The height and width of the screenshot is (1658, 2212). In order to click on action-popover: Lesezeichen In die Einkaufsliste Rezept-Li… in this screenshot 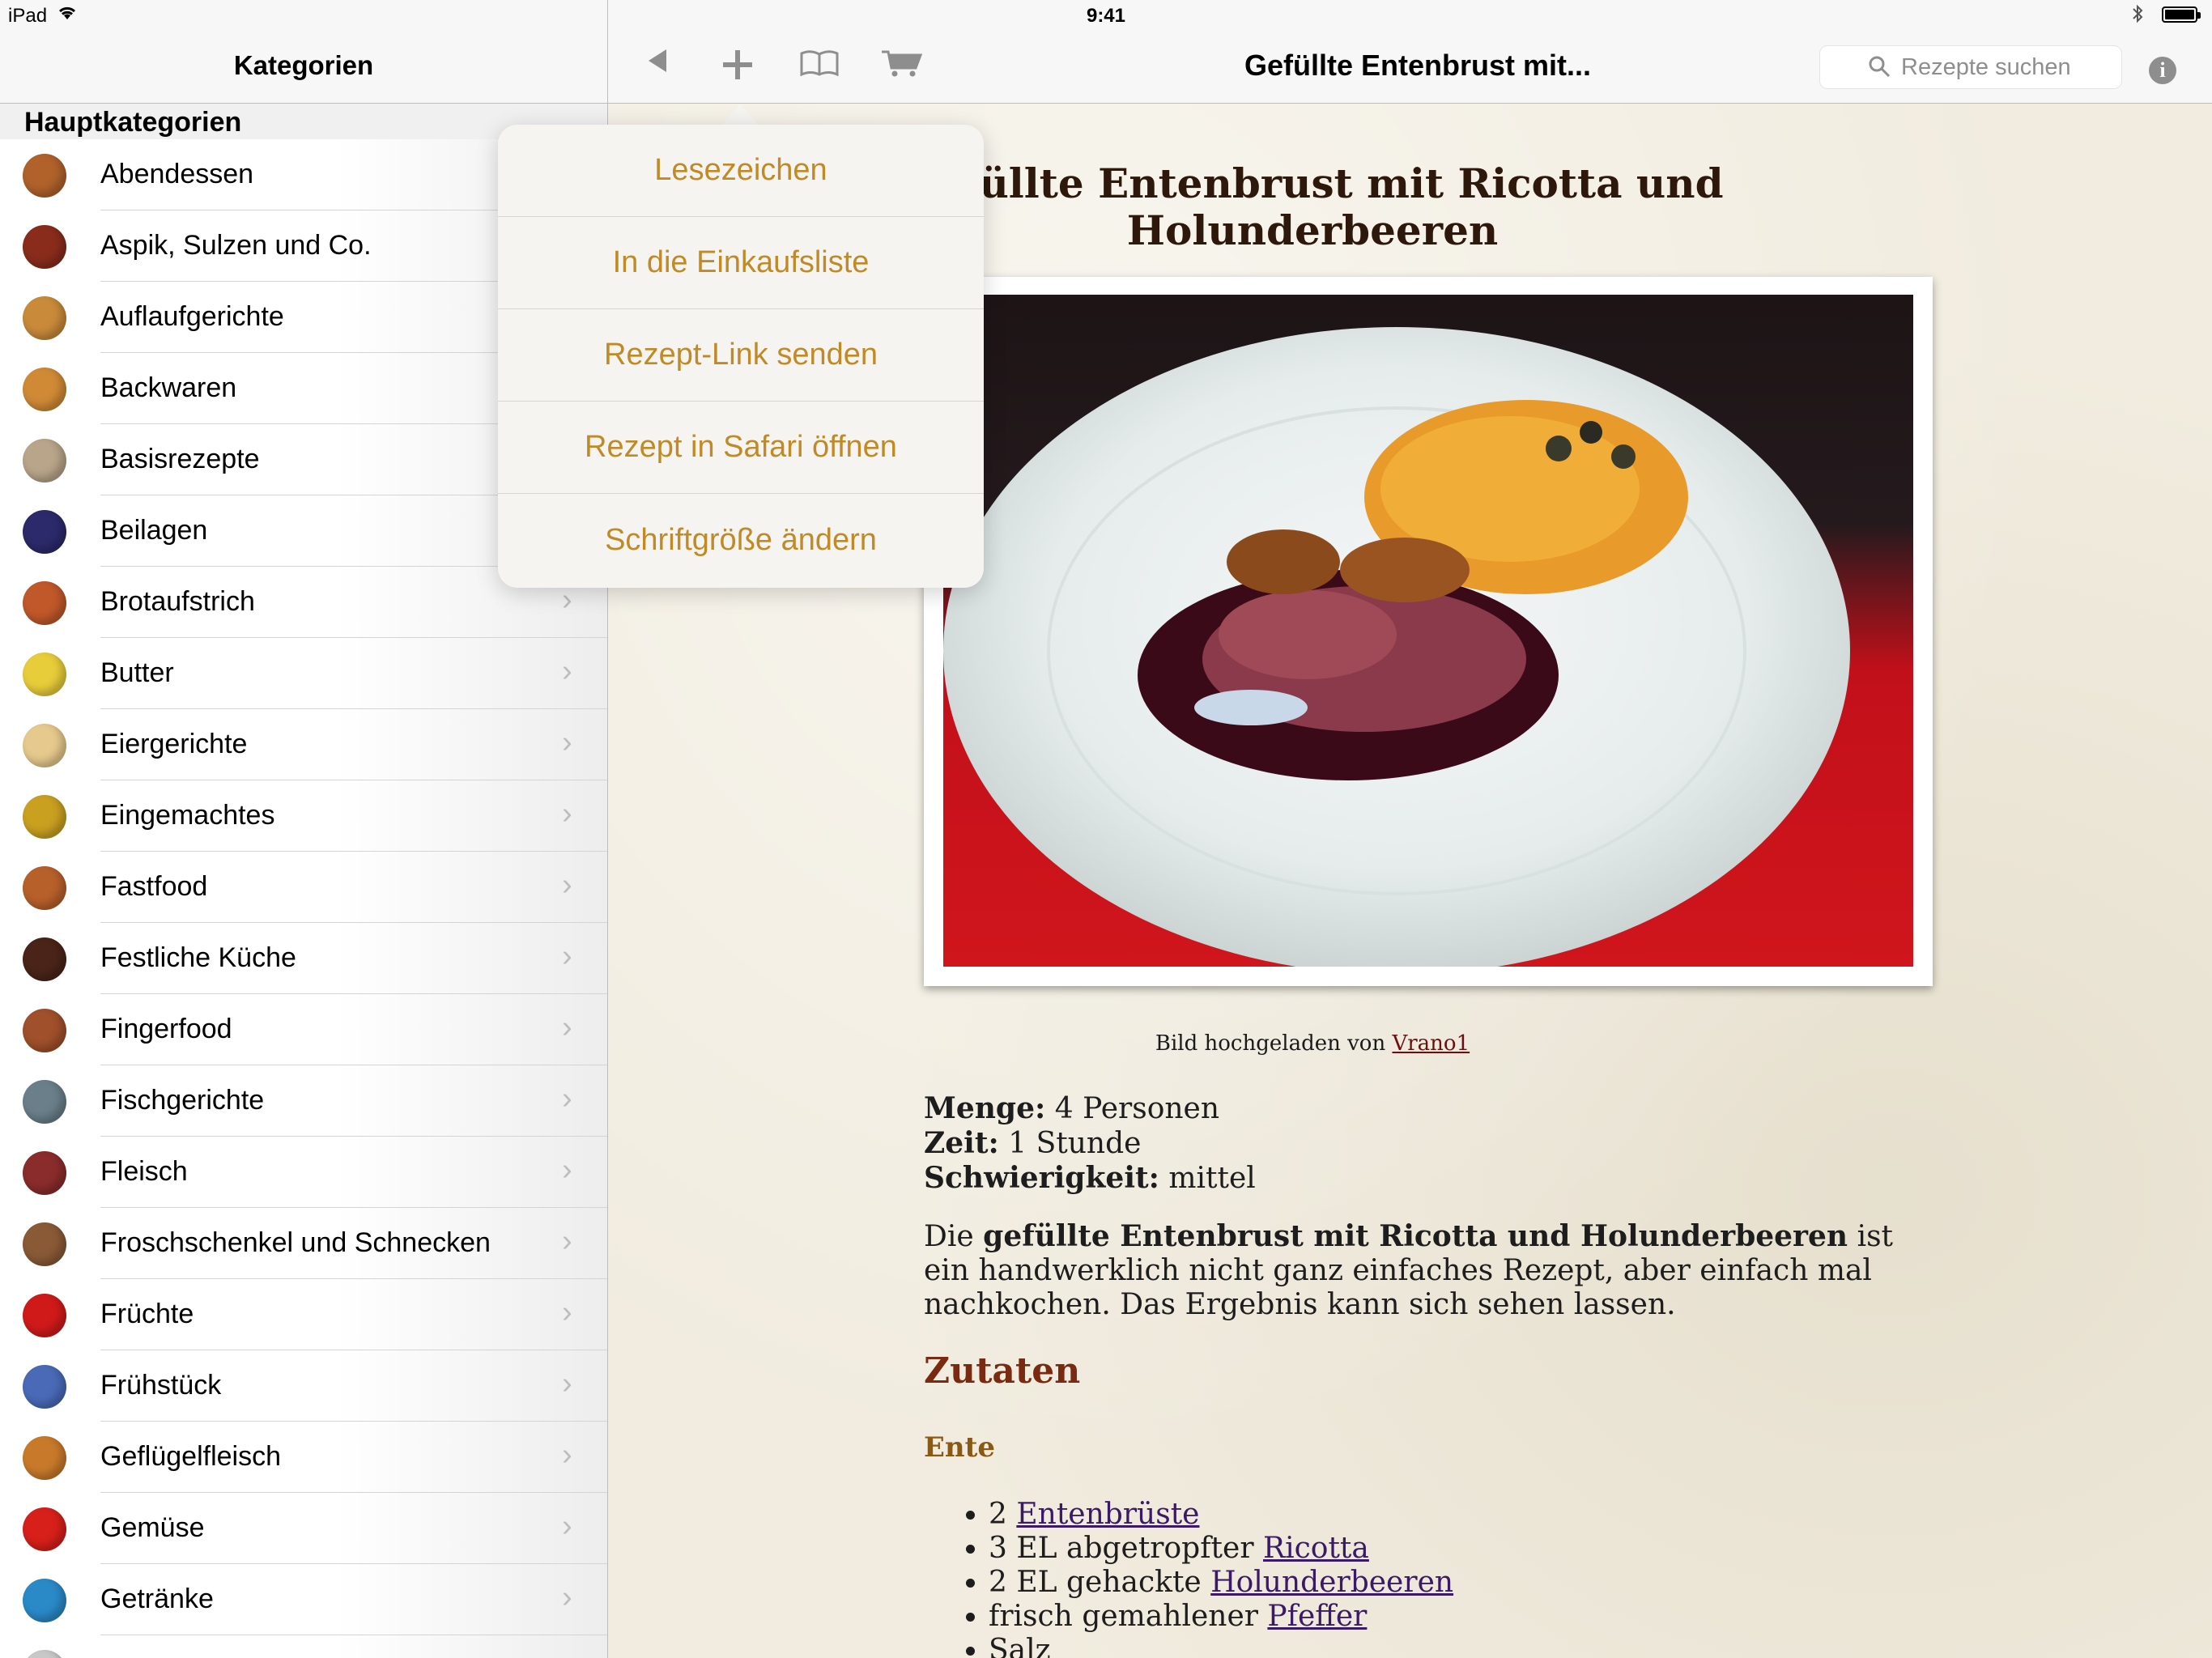, I will do `click(741, 356)`.